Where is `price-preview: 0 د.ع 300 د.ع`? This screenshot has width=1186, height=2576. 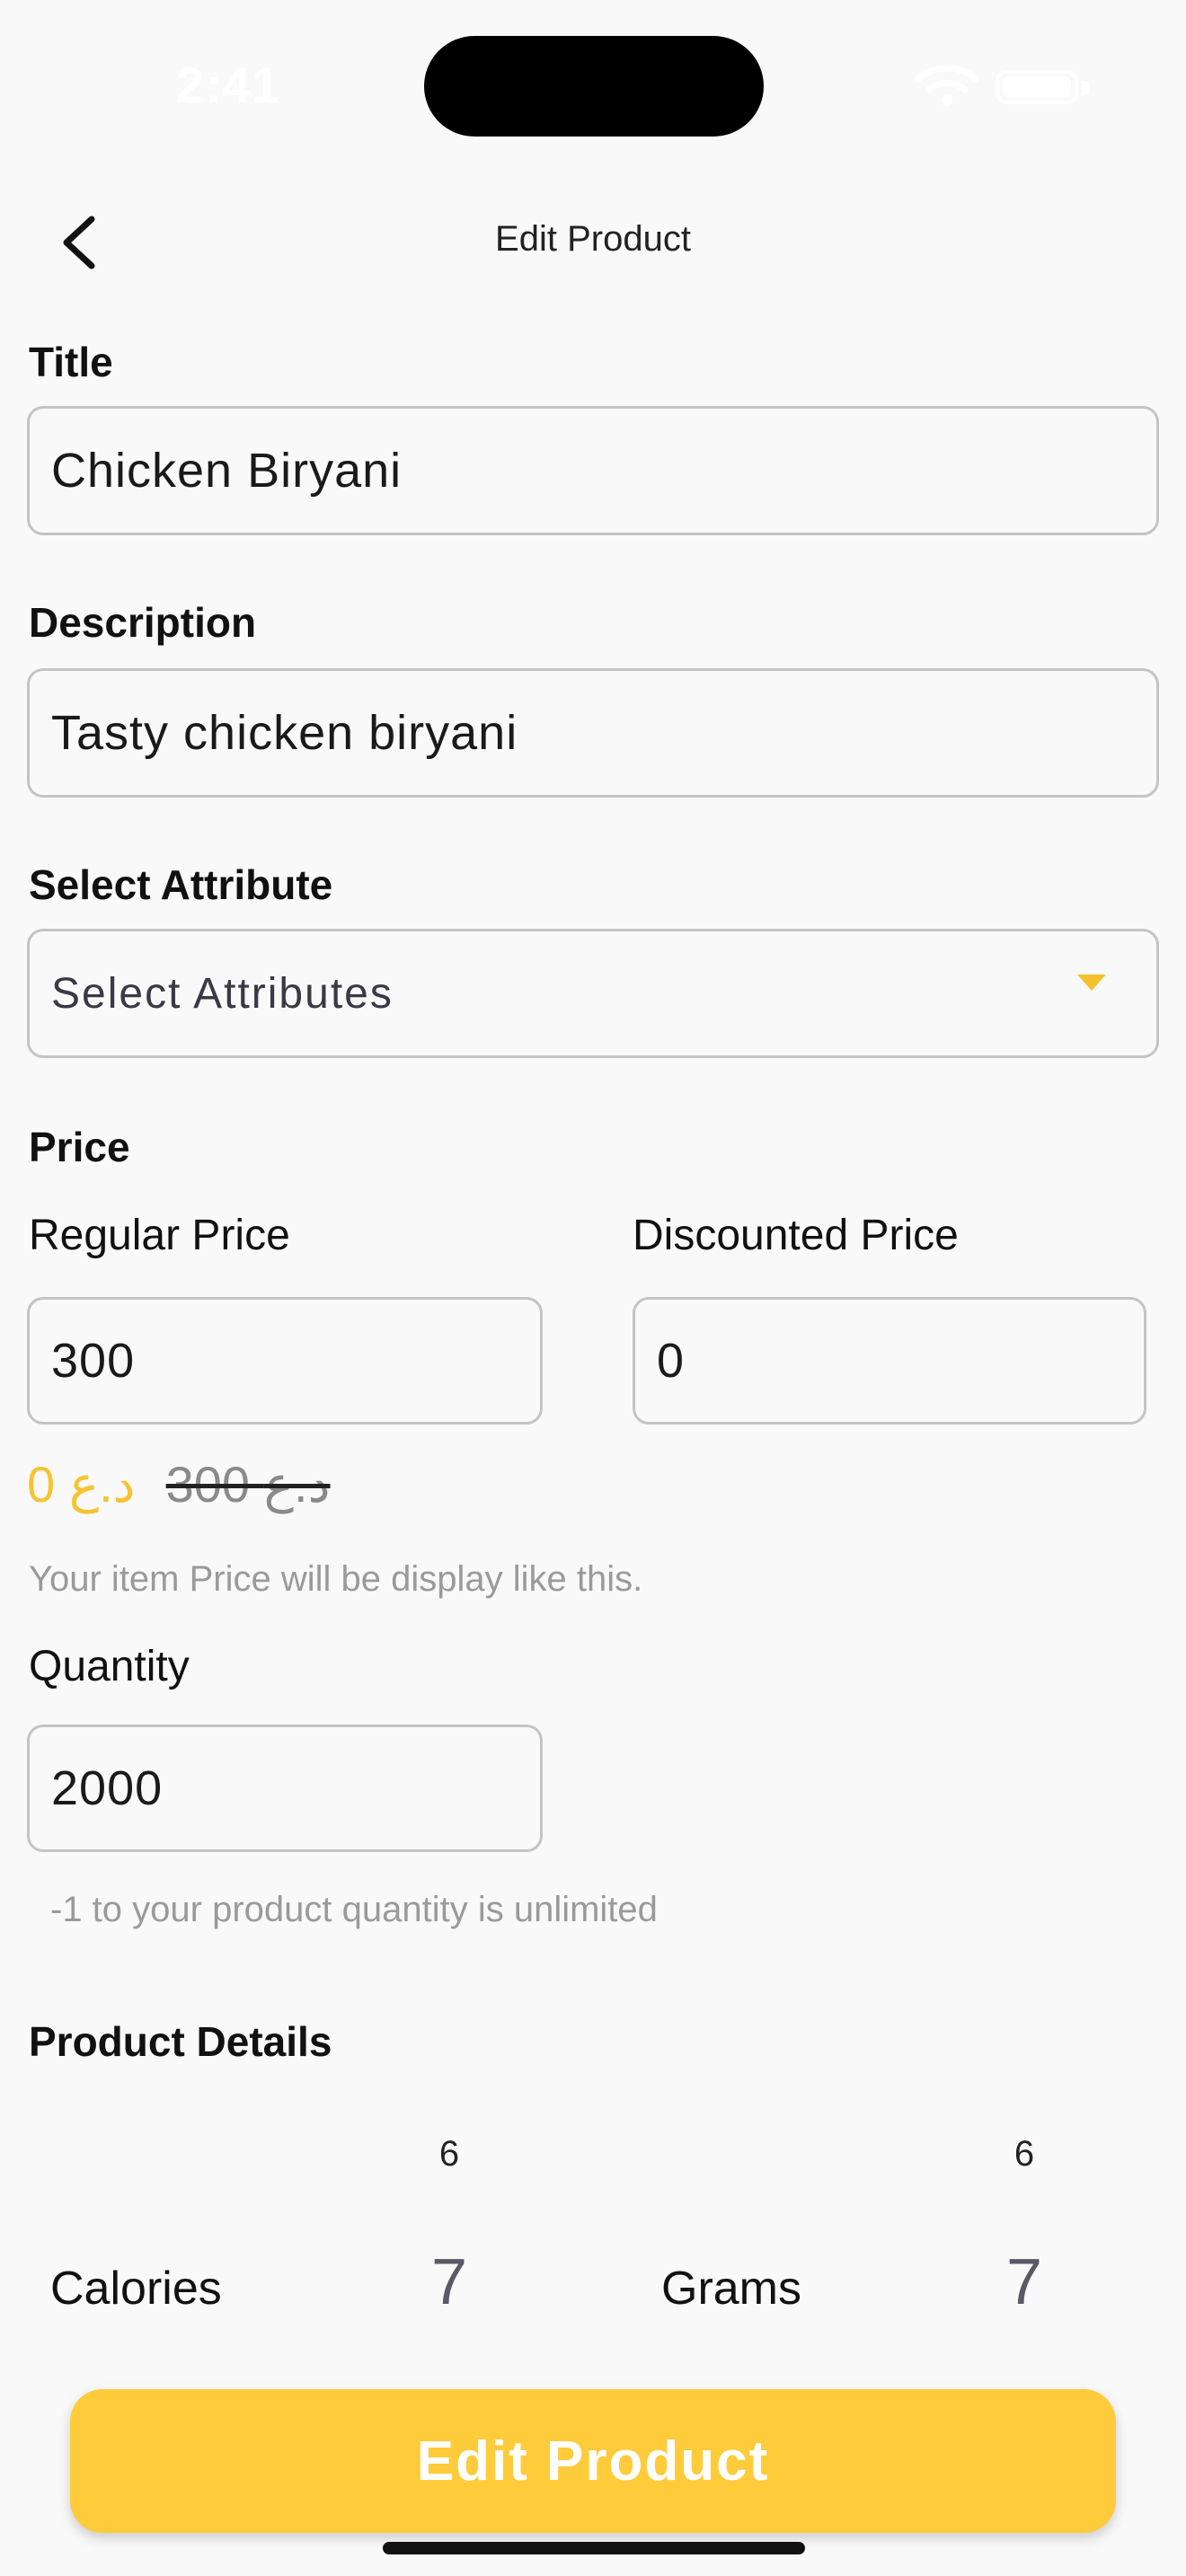
price-preview: 0 د.ع 300 د.ع is located at coordinates (179, 1484).